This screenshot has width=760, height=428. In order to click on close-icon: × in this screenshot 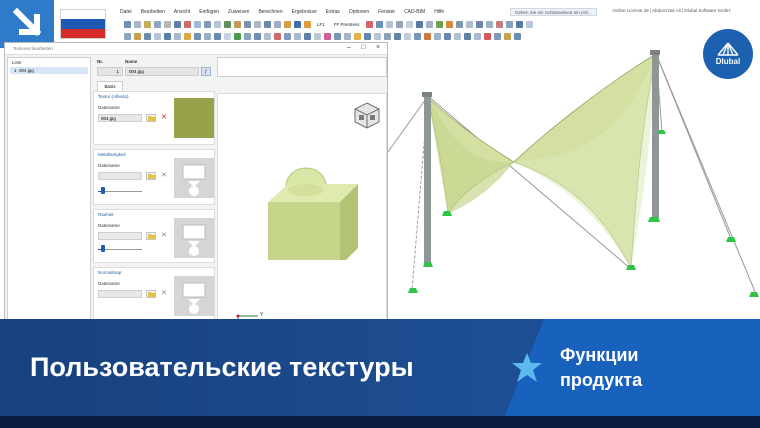, I will do `click(378, 47)`.